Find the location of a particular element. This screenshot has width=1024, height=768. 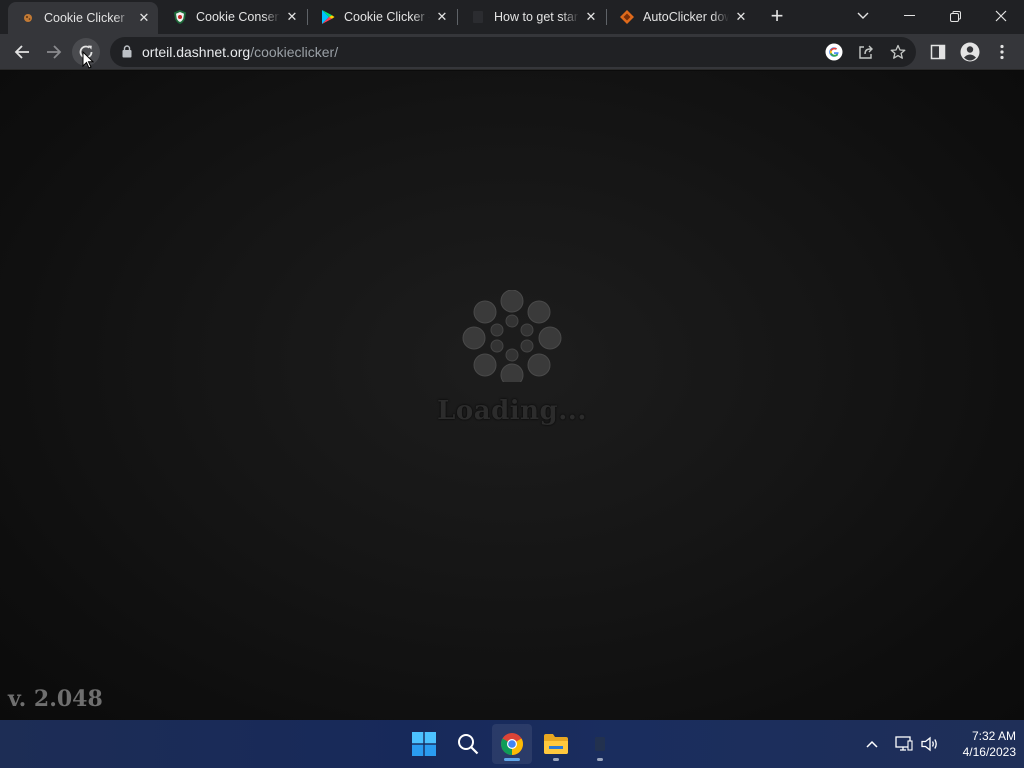

diamond-icon is located at coordinates (627, 17).